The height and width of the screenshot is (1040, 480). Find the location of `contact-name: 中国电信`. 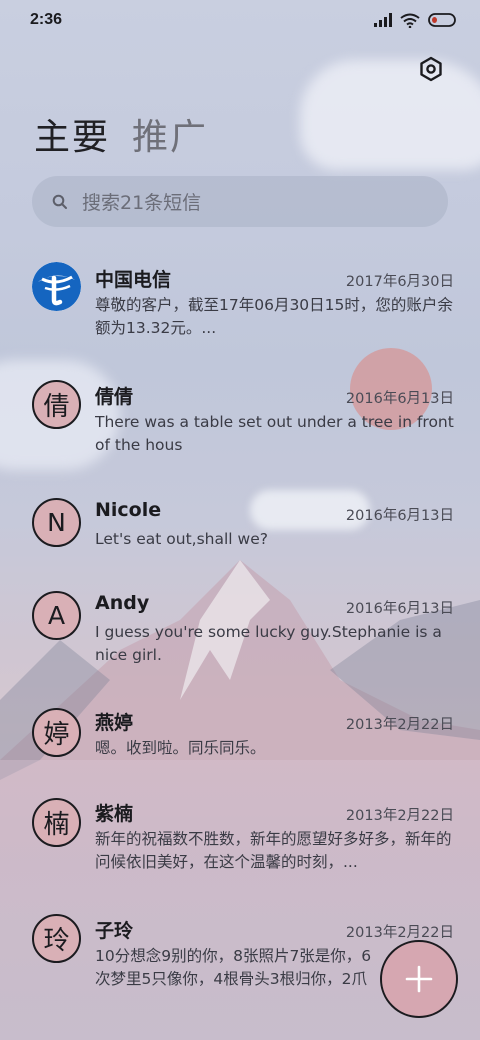

contact-name: 中国电信 is located at coordinates (133, 280).